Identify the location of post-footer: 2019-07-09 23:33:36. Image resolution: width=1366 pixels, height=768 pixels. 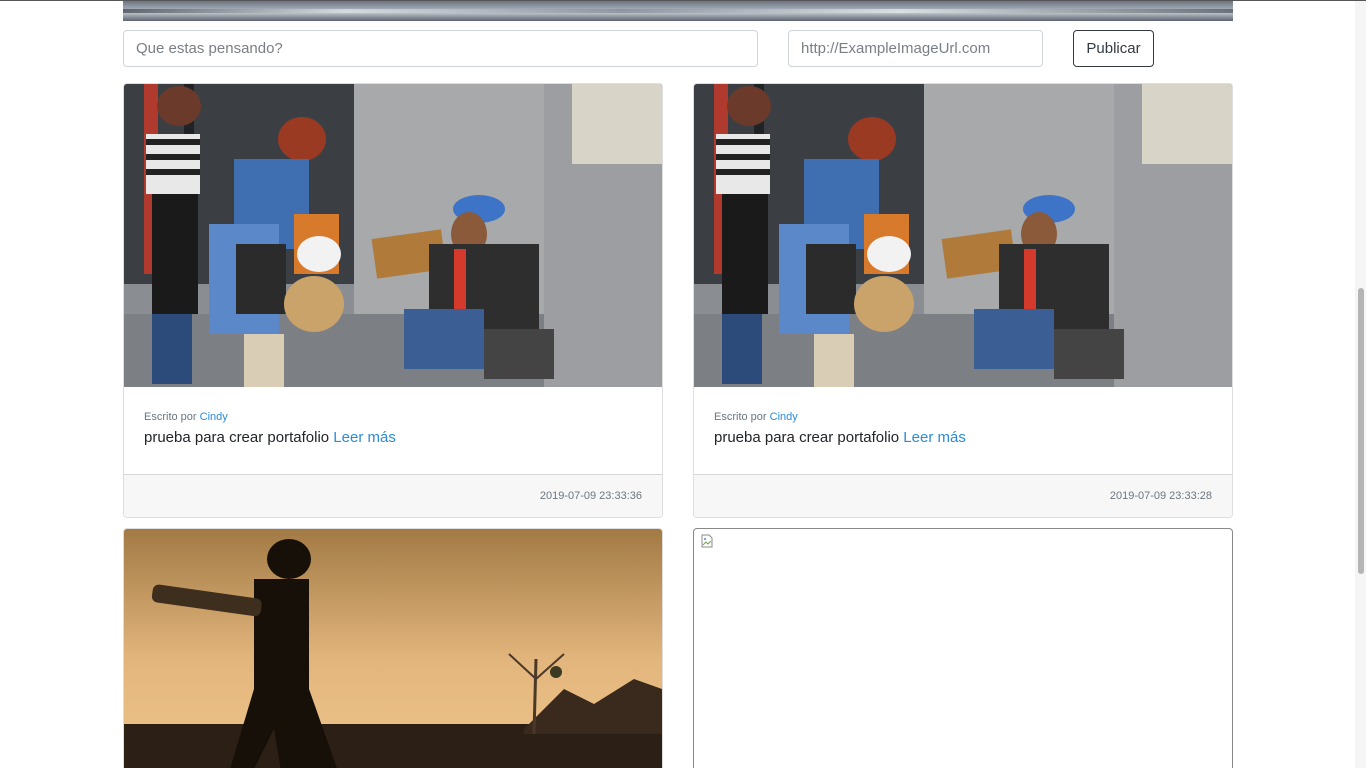
(393, 495).